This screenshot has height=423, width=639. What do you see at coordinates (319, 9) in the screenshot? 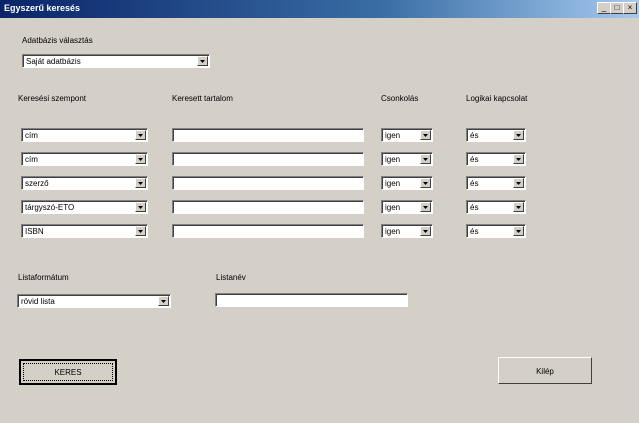
I see `title-bar: Egyszerű keresés _ □ ×` at bounding box center [319, 9].